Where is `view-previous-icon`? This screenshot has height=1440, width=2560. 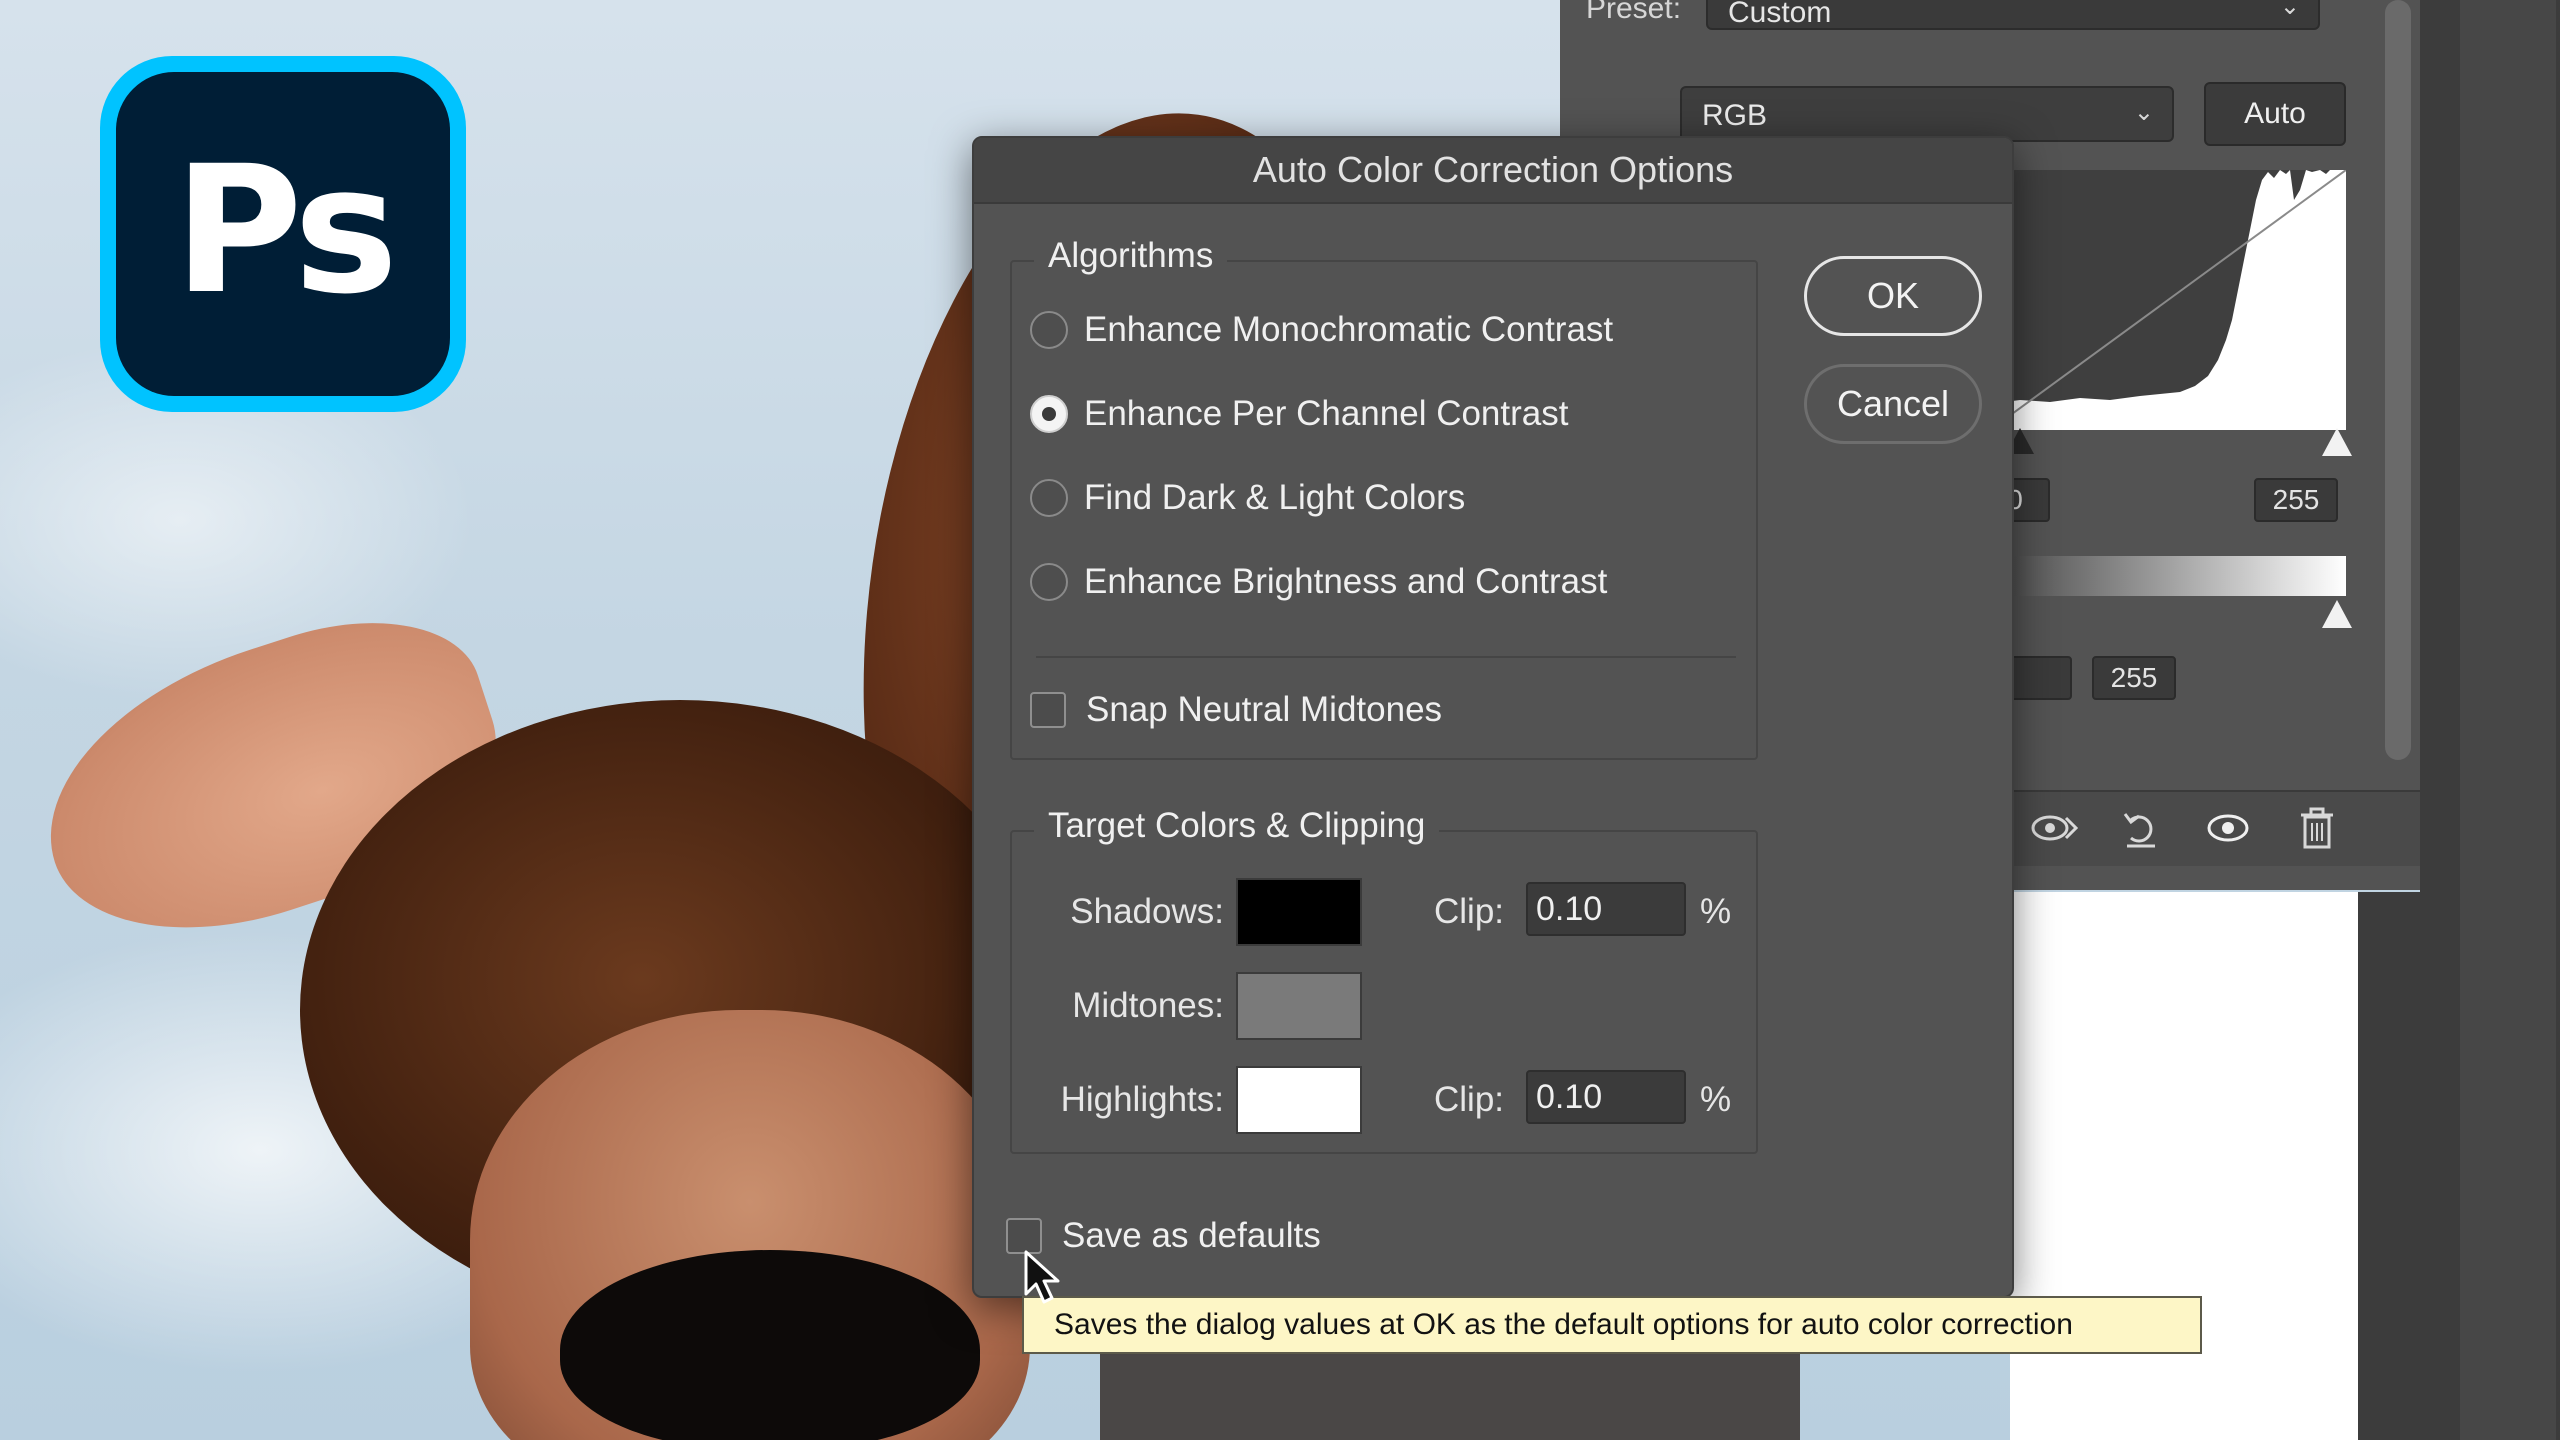 view-previous-icon is located at coordinates (2055, 828).